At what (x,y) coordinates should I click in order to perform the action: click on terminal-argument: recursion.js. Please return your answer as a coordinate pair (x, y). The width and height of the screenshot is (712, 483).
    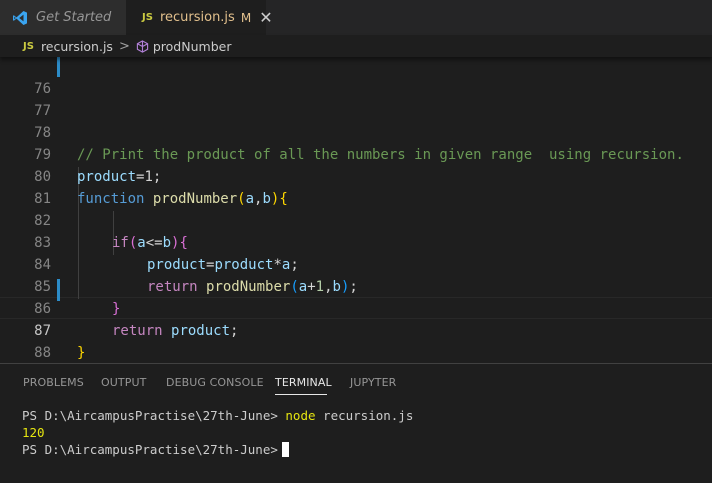
    Looking at the image, I should click on (368, 415).